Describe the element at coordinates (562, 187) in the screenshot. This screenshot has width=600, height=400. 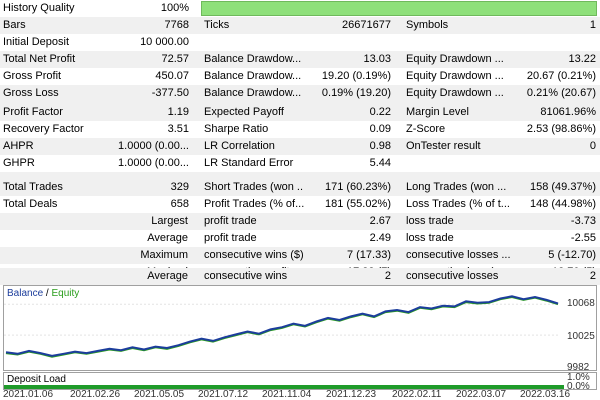
I see `long-trades-value: 158 (49.37%)` at that location.